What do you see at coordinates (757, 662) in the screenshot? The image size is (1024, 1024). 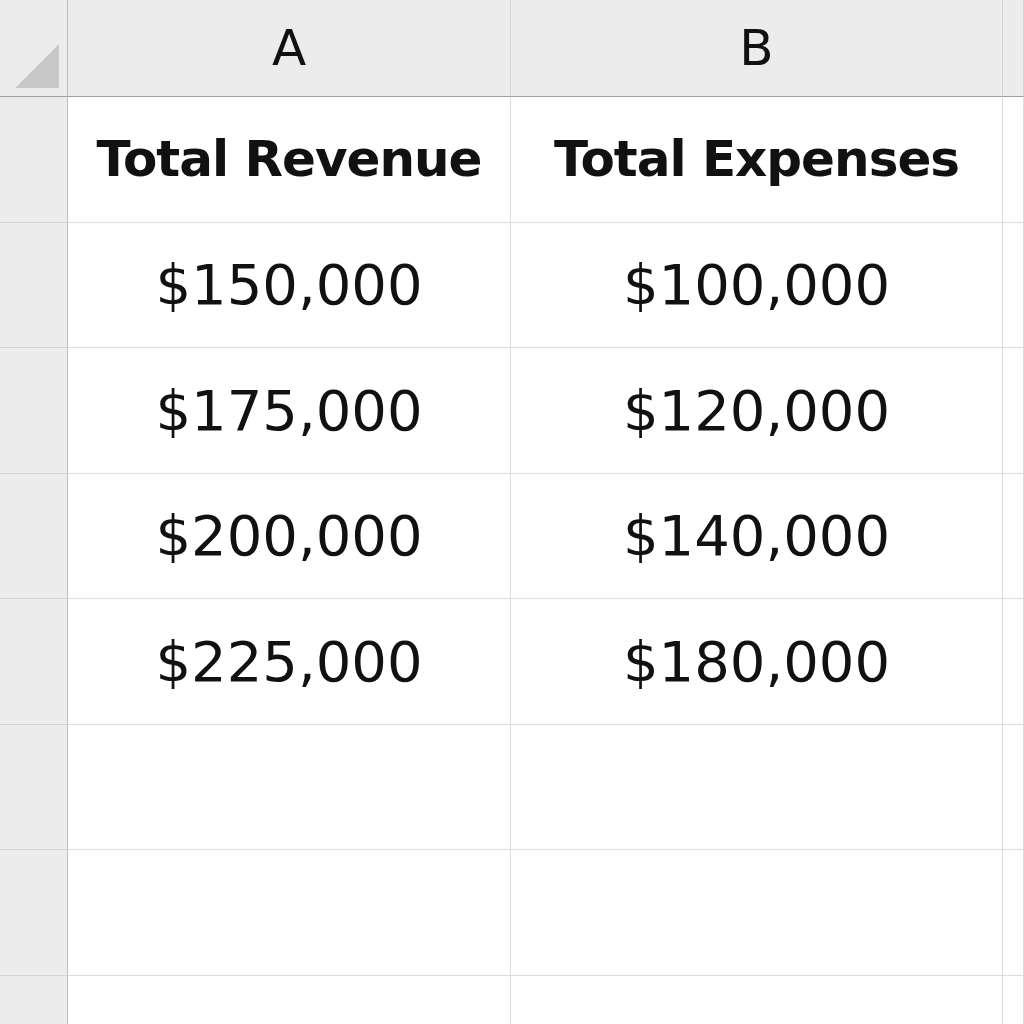 I see `table-cell: $180,000` at bounding box center [757, 662].